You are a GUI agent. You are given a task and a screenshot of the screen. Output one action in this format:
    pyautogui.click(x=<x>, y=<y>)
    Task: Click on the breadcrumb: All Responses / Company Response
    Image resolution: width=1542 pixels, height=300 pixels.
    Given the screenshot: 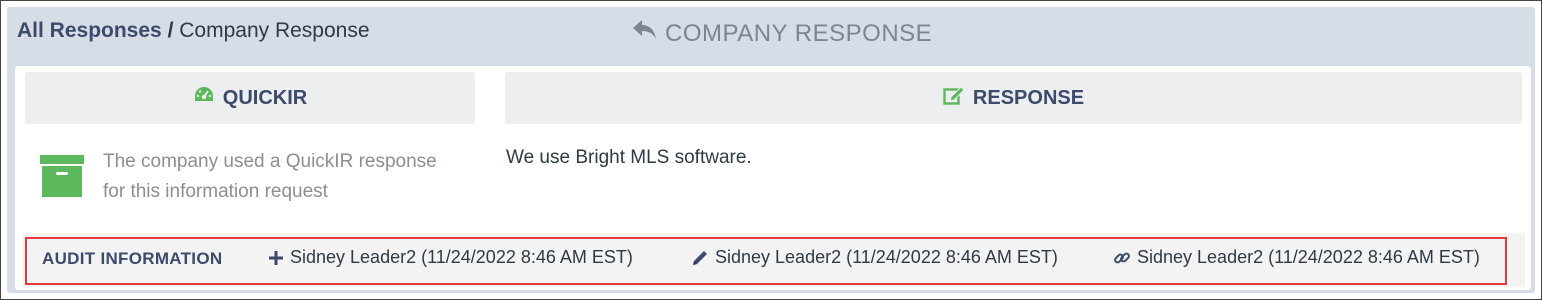 What is the action you would take?
    pyautogui.click(x=193, y=31)
    